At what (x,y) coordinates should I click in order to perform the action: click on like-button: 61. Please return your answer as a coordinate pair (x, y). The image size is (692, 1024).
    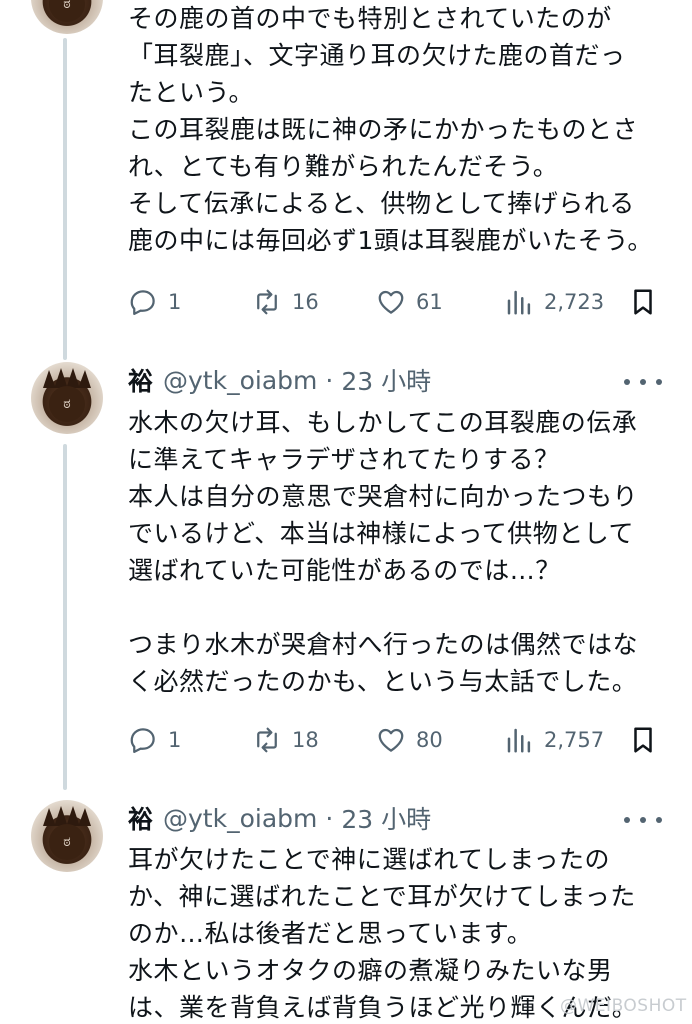
    Looking at the image, I should click on (409, 302).